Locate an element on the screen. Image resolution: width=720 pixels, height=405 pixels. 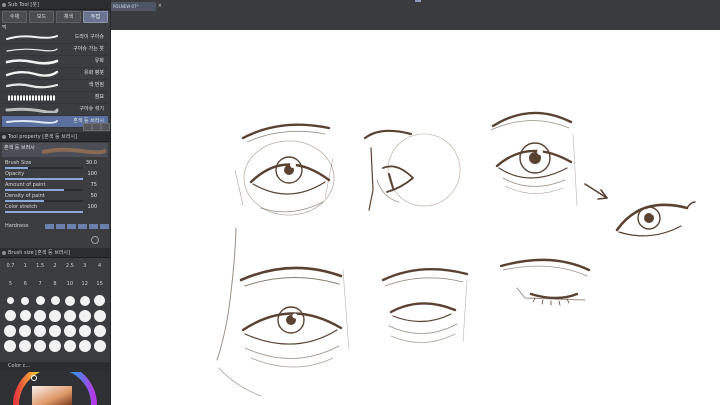
sub-tool-header: Sub Tool [붓] is located at coordinates (55, 5).